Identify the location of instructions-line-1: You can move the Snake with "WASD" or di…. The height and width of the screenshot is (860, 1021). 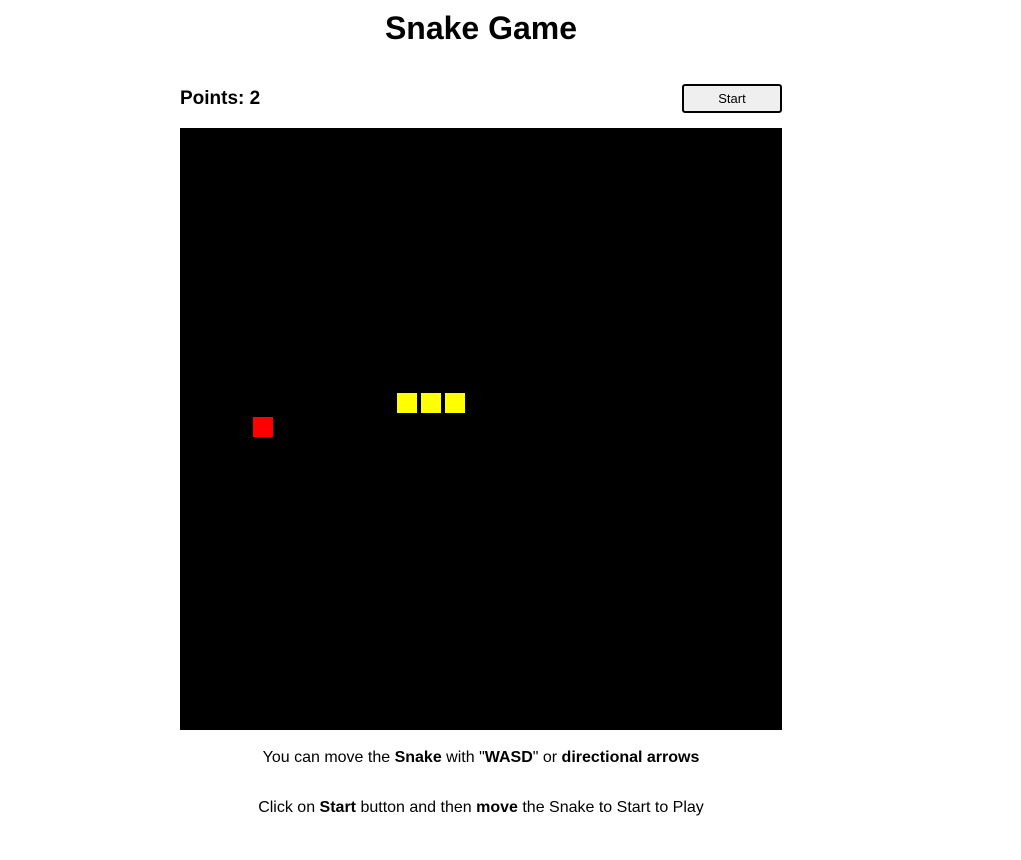
(481, 758).